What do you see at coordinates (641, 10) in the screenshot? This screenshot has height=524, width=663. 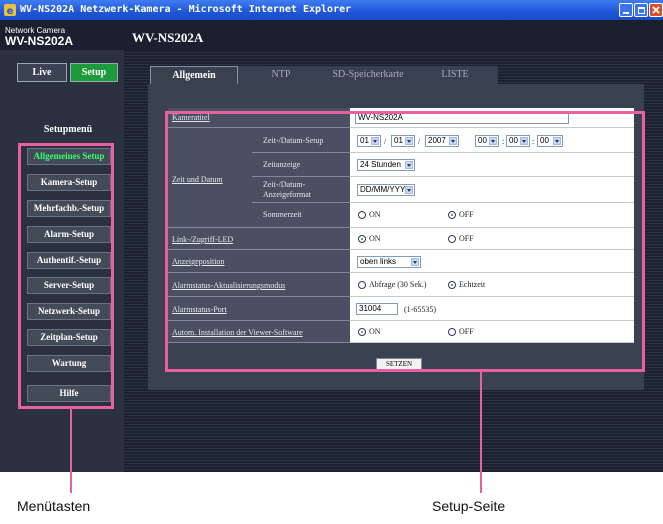 I see `maximize-button` at bounding box center [641, 10].